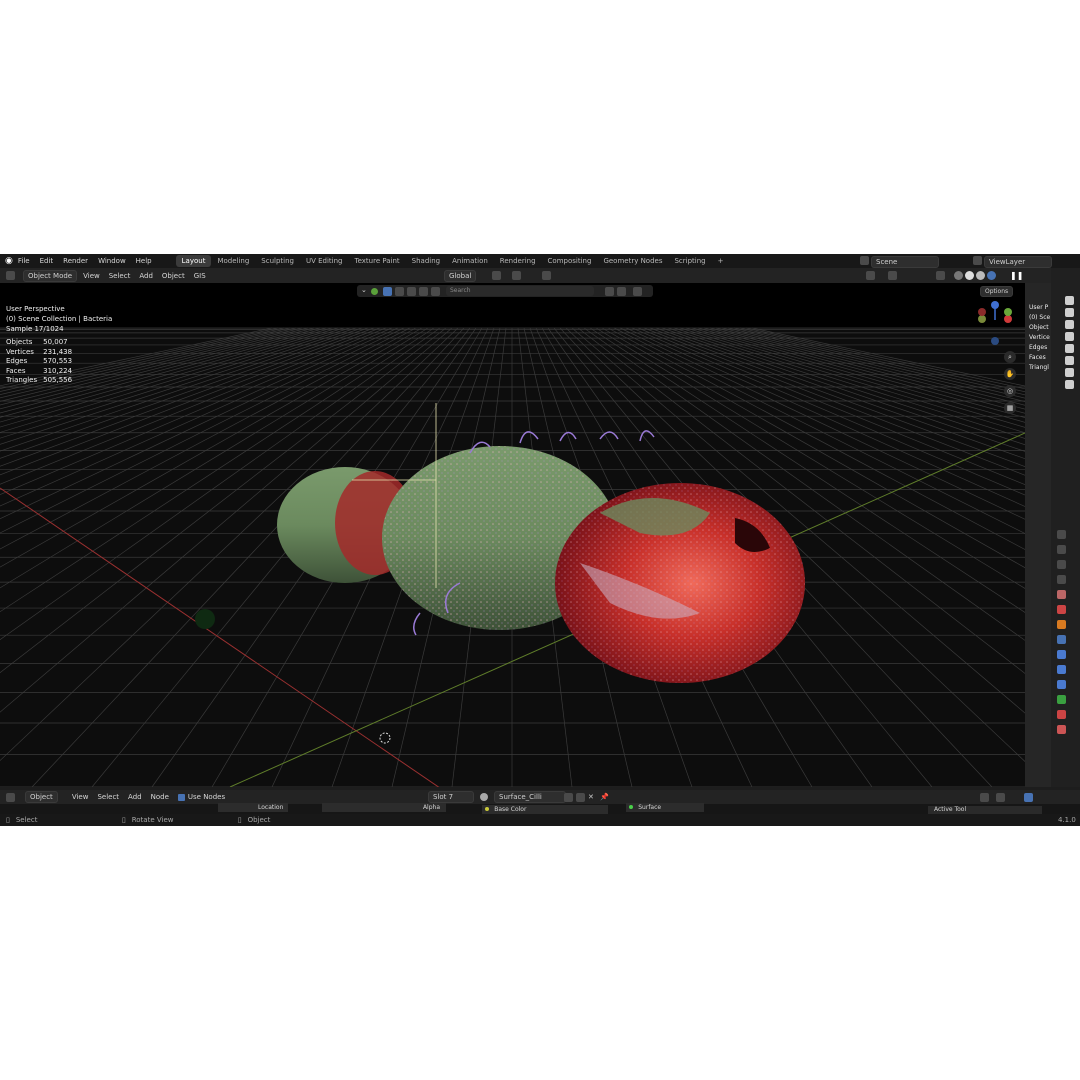 Image resolution: width=1080 pixels, height=1080 pixels. Describe the element at coordinates (621, 291) in the screenshot. I see `layout-icon` at that location.